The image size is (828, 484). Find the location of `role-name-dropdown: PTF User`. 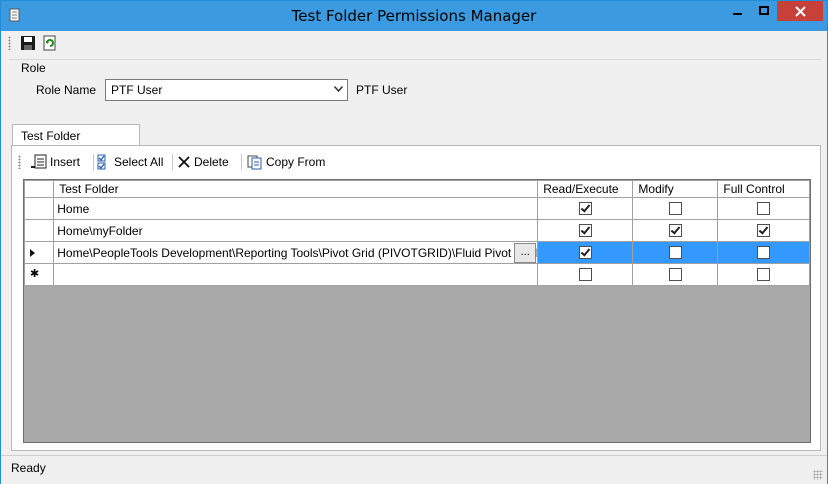

role-name-dropdown: PTF User is located at coordinates (226, 90).